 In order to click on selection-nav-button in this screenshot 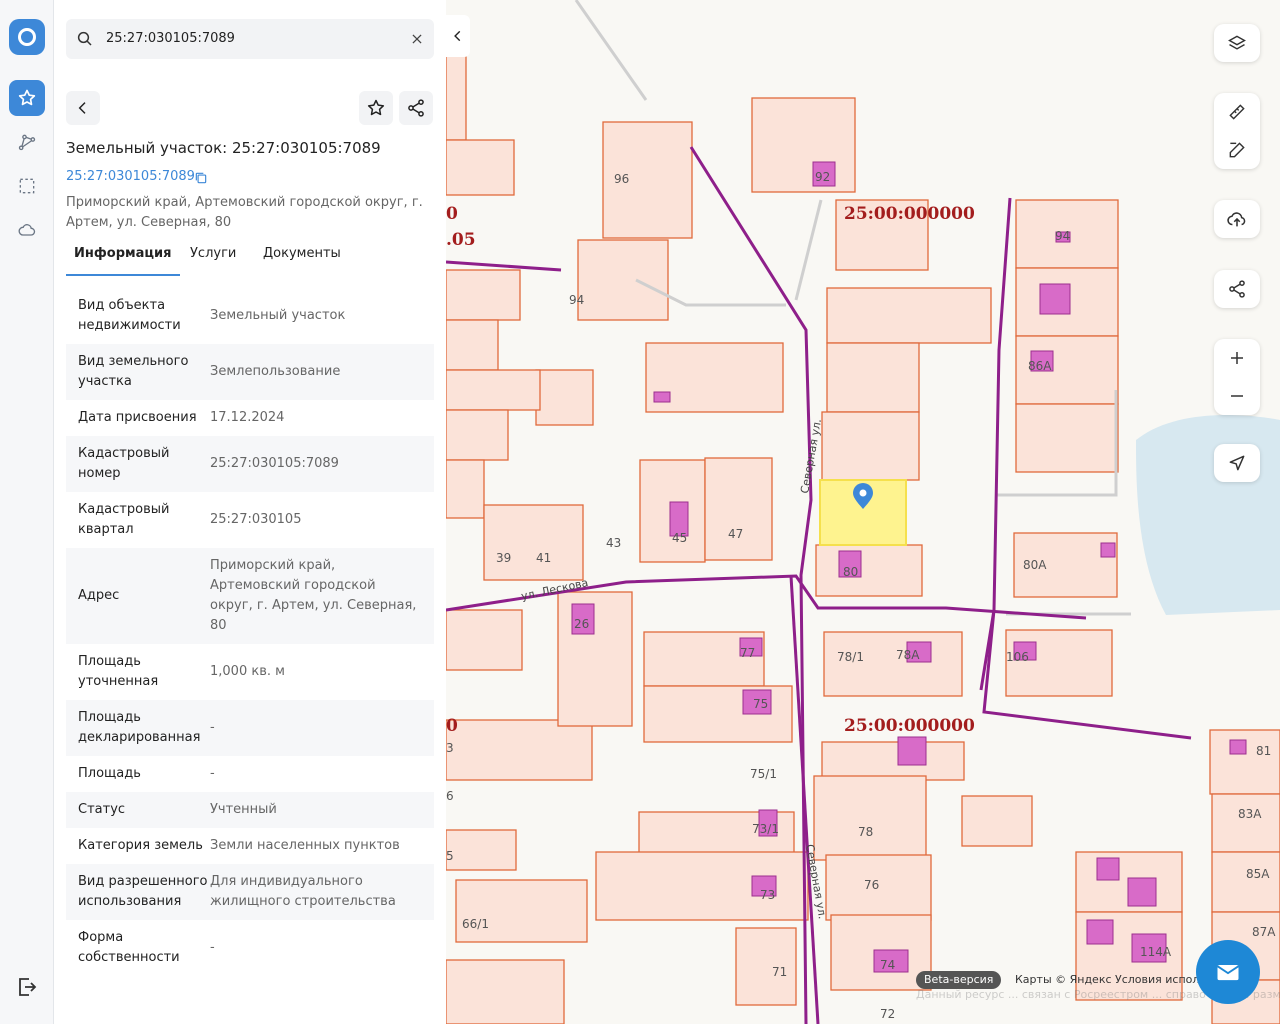, I will do `click(27, 186)`.